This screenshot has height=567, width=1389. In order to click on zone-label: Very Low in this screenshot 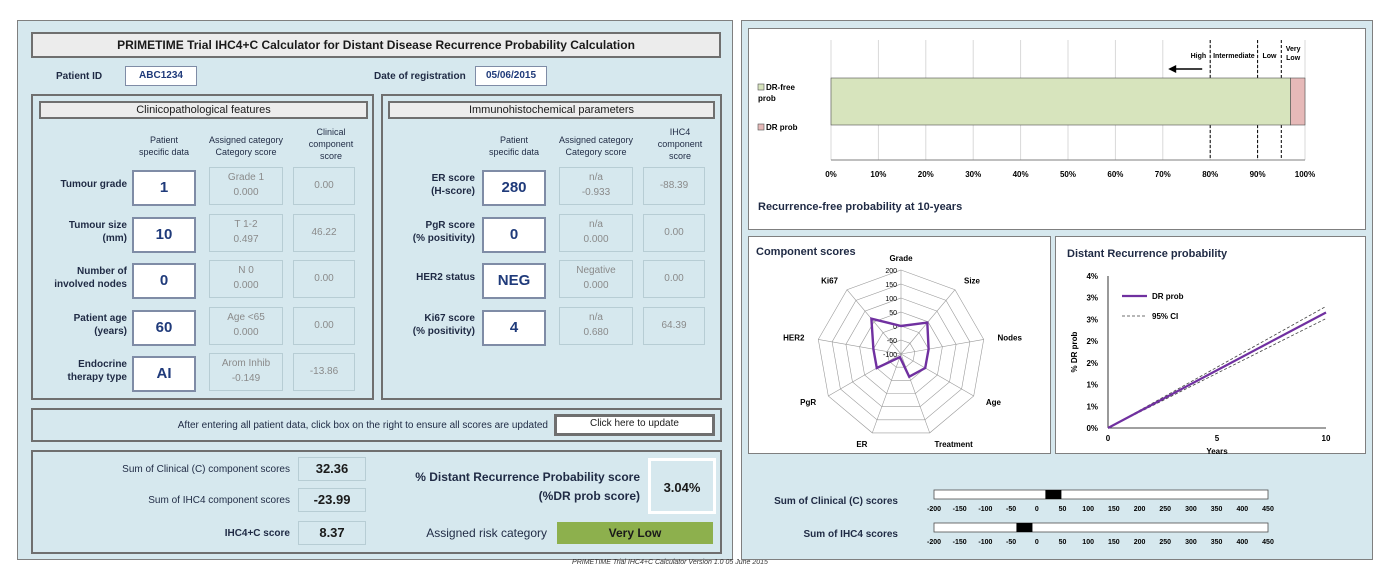, I will do `click(1293, 54)`.